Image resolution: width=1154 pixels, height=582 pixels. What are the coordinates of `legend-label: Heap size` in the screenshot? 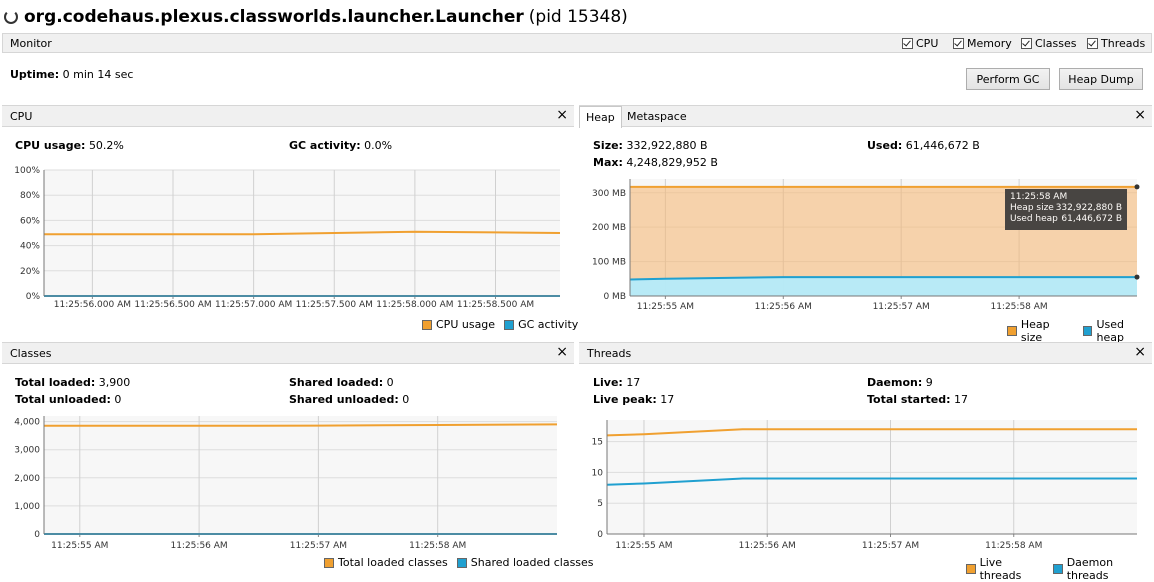 It's located at (1035, 331).